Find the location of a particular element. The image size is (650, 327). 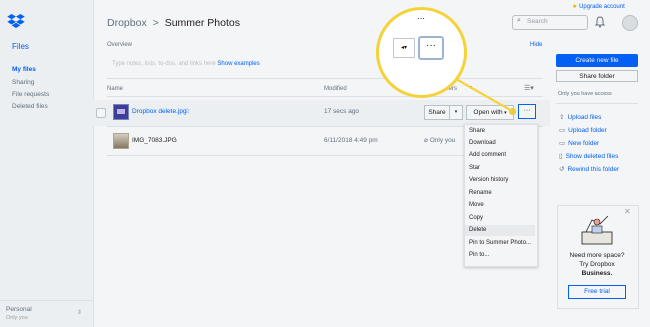

sidebar-title: Files is located at coordinates (20, 46).